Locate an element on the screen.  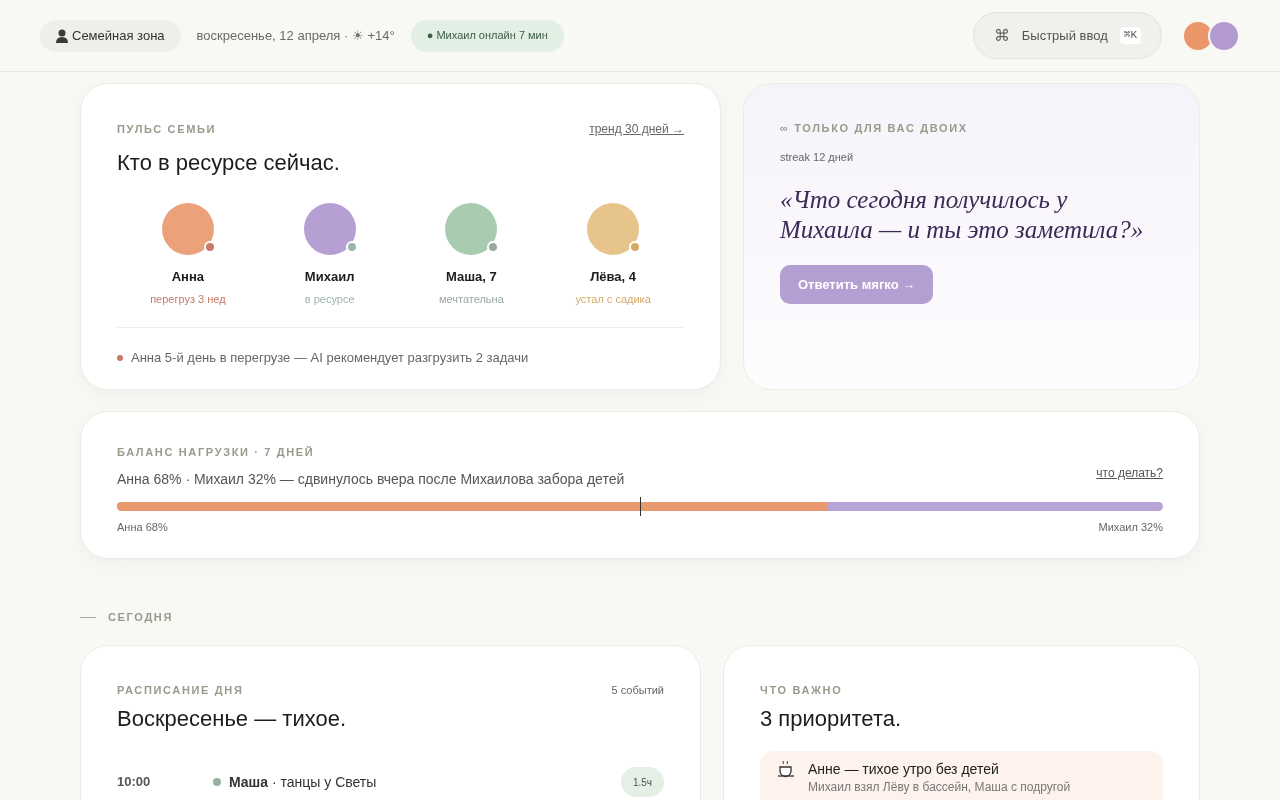
priority-subtitle: Михаил взял Лёву в бассейн, Маша с подругой is located at coordinates (939, 787).